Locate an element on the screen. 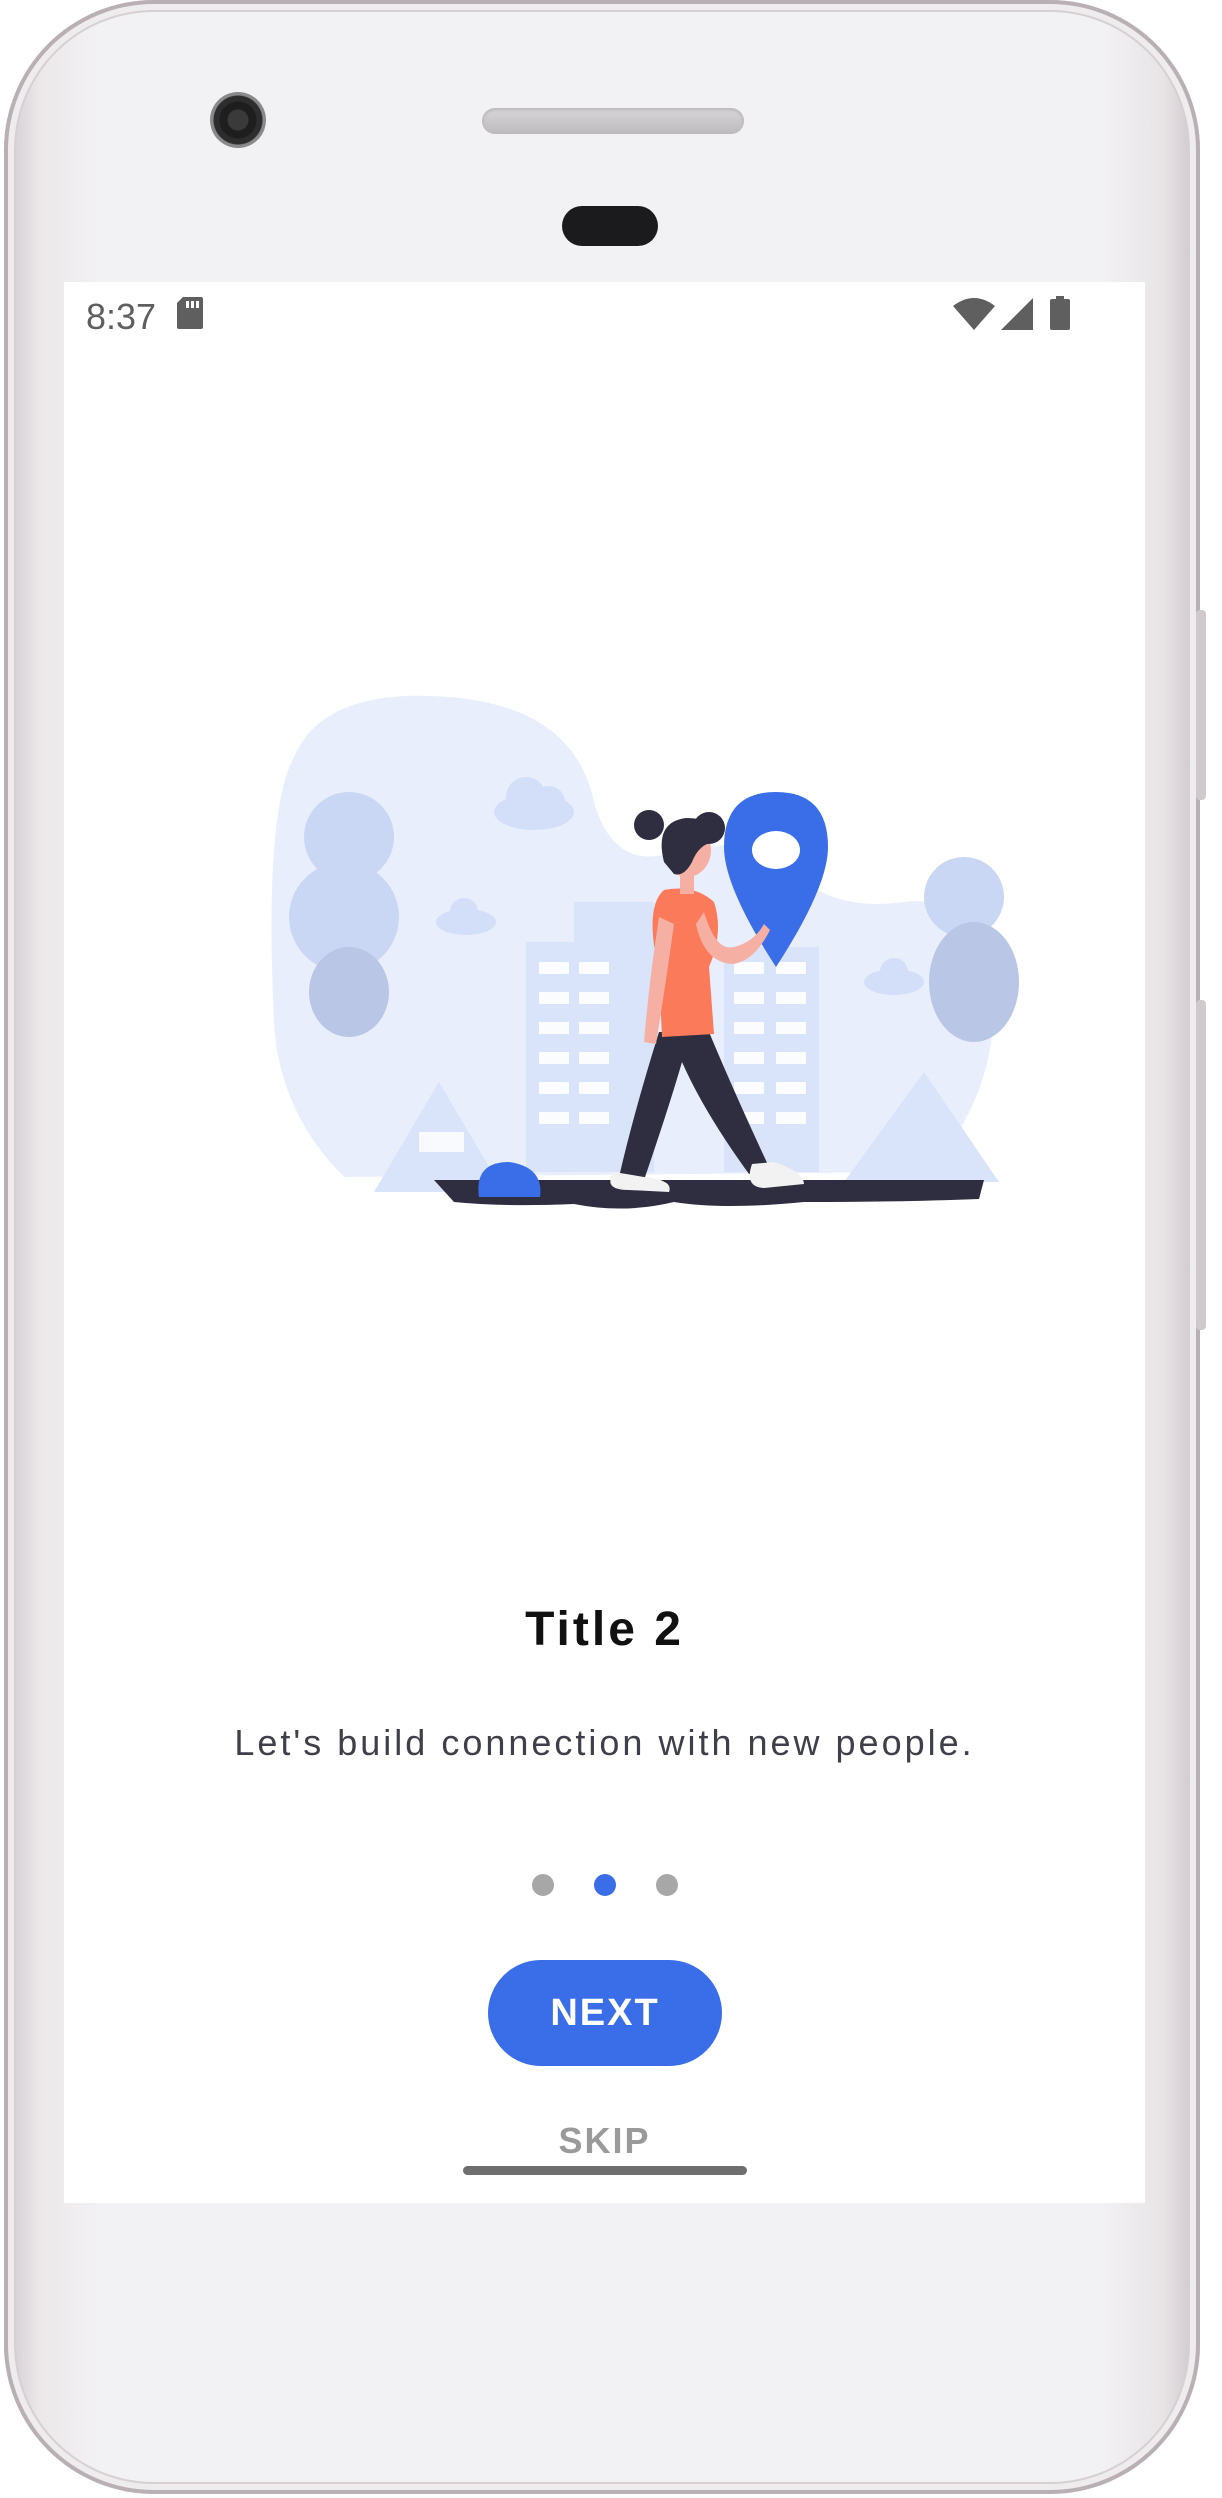 The image size is (1222, 2498). earpiece-speaker is located at coordinates (613, 121).